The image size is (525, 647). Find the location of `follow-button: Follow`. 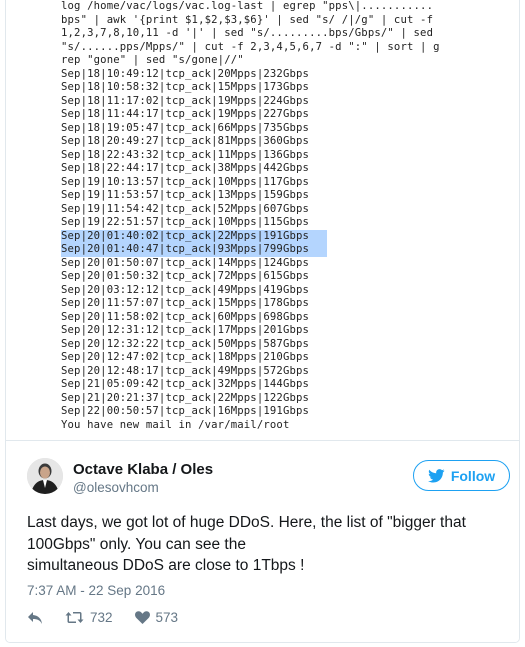

follow-button: Follow is located at coordinates (461, 475).